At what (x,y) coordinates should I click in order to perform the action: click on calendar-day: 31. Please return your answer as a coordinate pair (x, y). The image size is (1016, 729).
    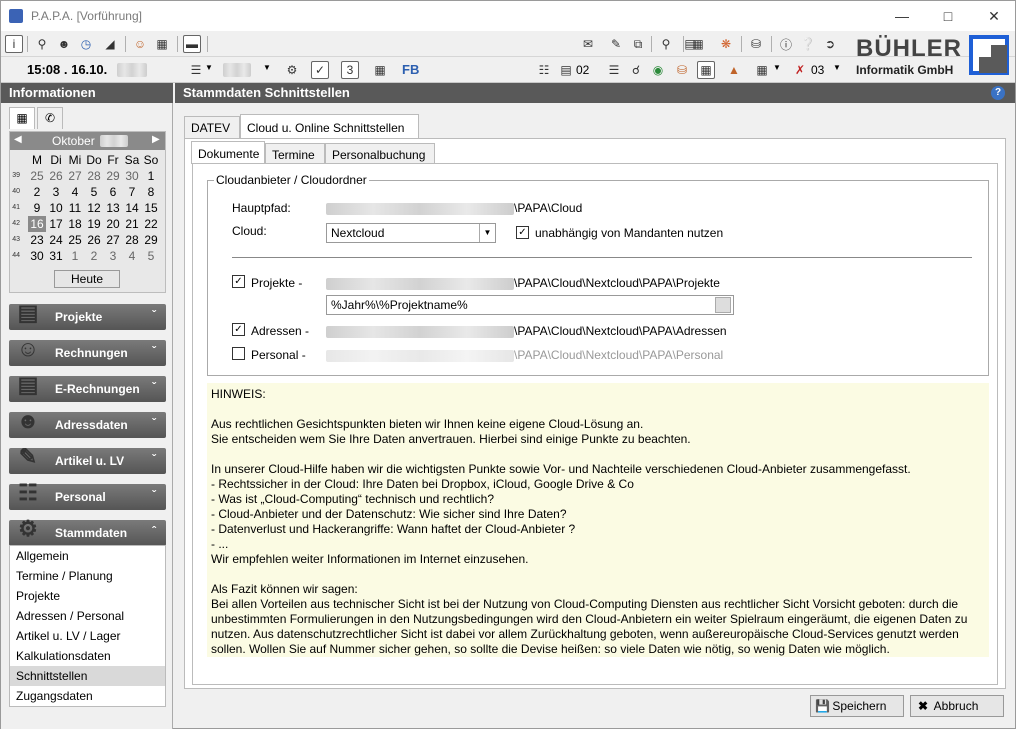
    Looking at the image, I should click on (56, 256).